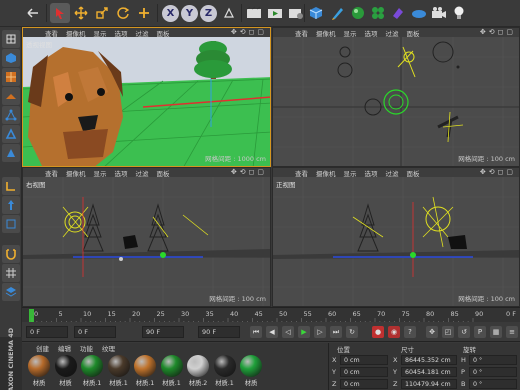  What do you see at coordinates (480, 332) in the screenshot?
I see `key-param-icon: P` at bounding box center [480, 332].